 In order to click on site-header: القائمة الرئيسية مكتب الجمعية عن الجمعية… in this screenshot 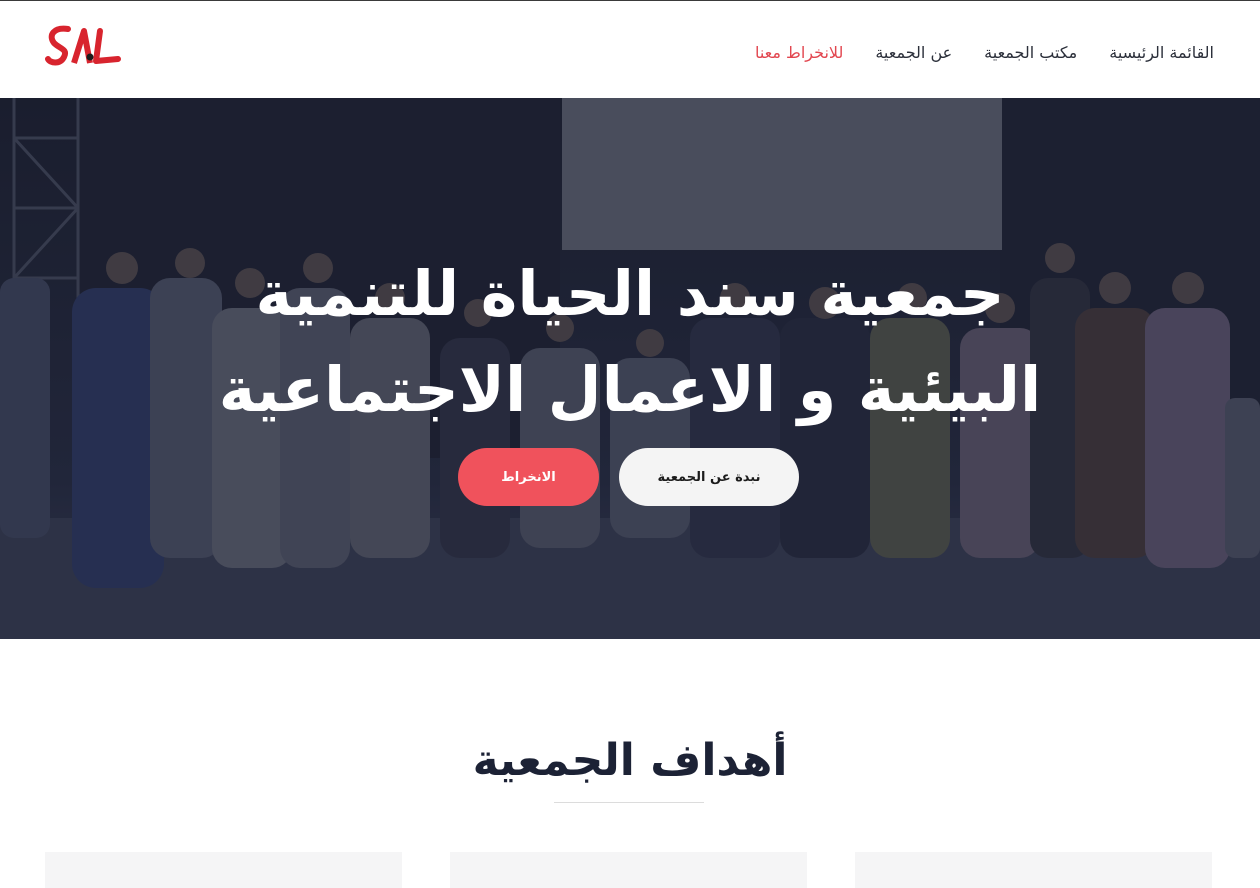, I will do `click(630, 49)`.